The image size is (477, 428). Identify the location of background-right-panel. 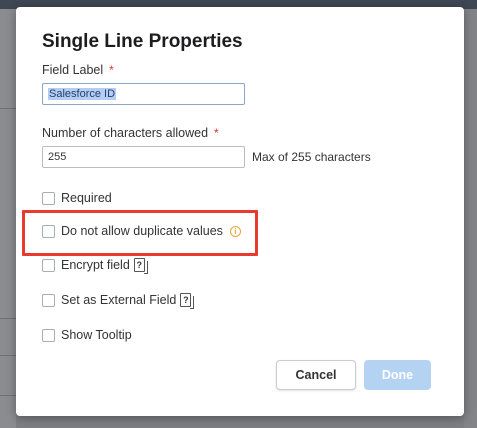
(470, 218).